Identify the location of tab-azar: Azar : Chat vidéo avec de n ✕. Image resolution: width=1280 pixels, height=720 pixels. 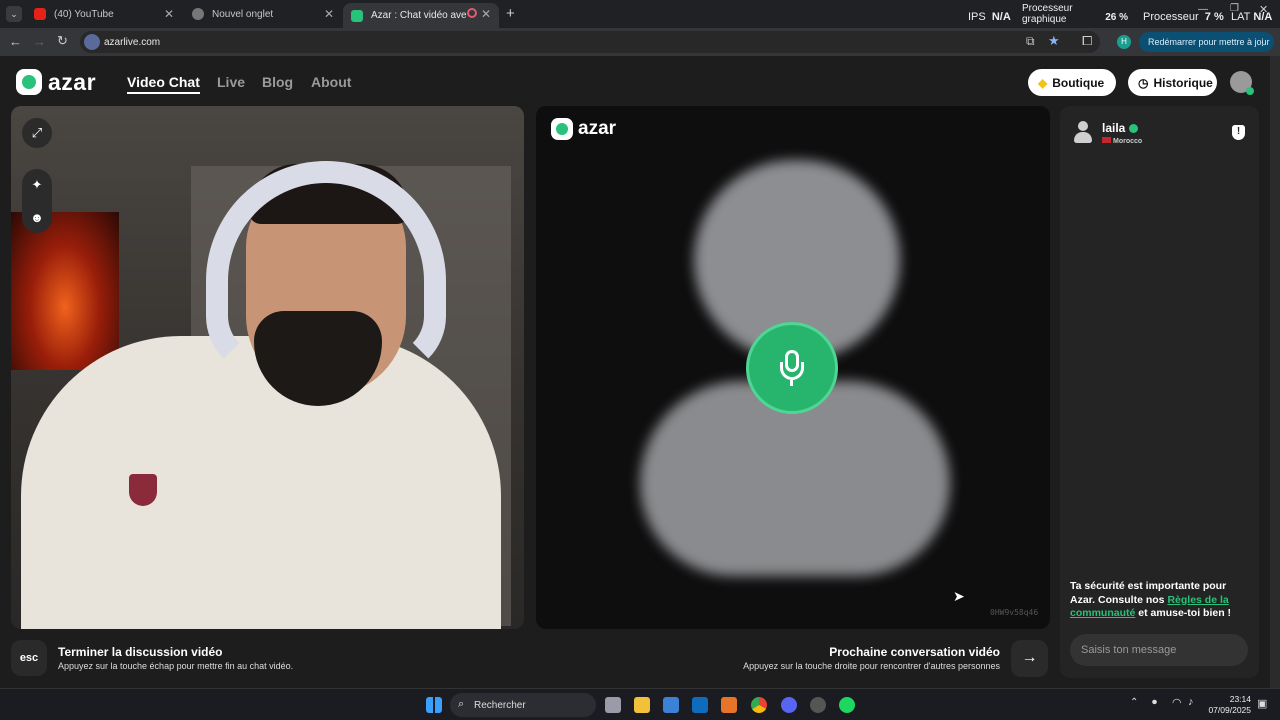
(421, 15).